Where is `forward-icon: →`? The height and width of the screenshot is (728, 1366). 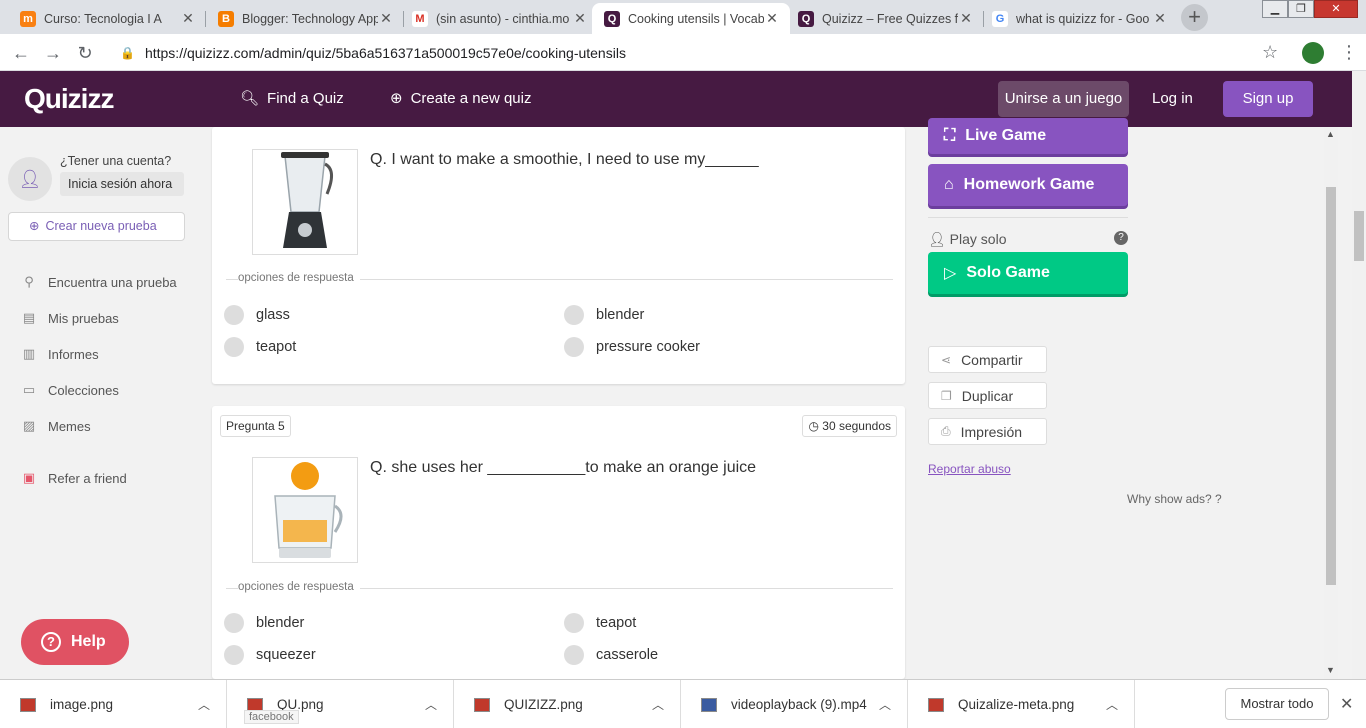 forward-icon: → is located at coordinates (53, 53).